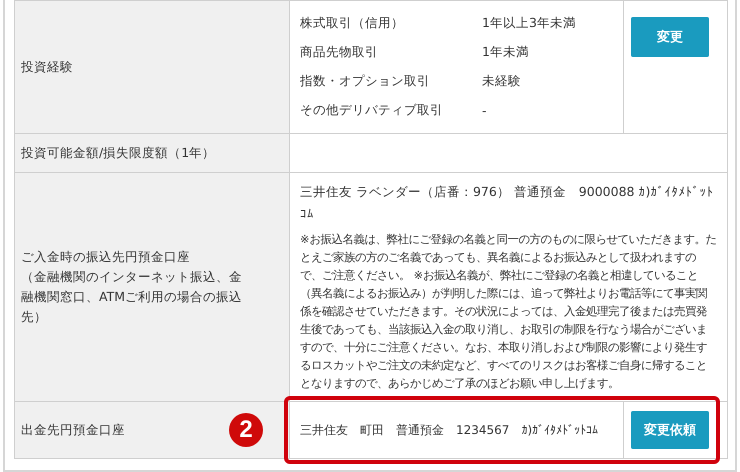 This screenshot has height=472, width=740. I want to click on experience-value: 未経験, so click(501, 81).